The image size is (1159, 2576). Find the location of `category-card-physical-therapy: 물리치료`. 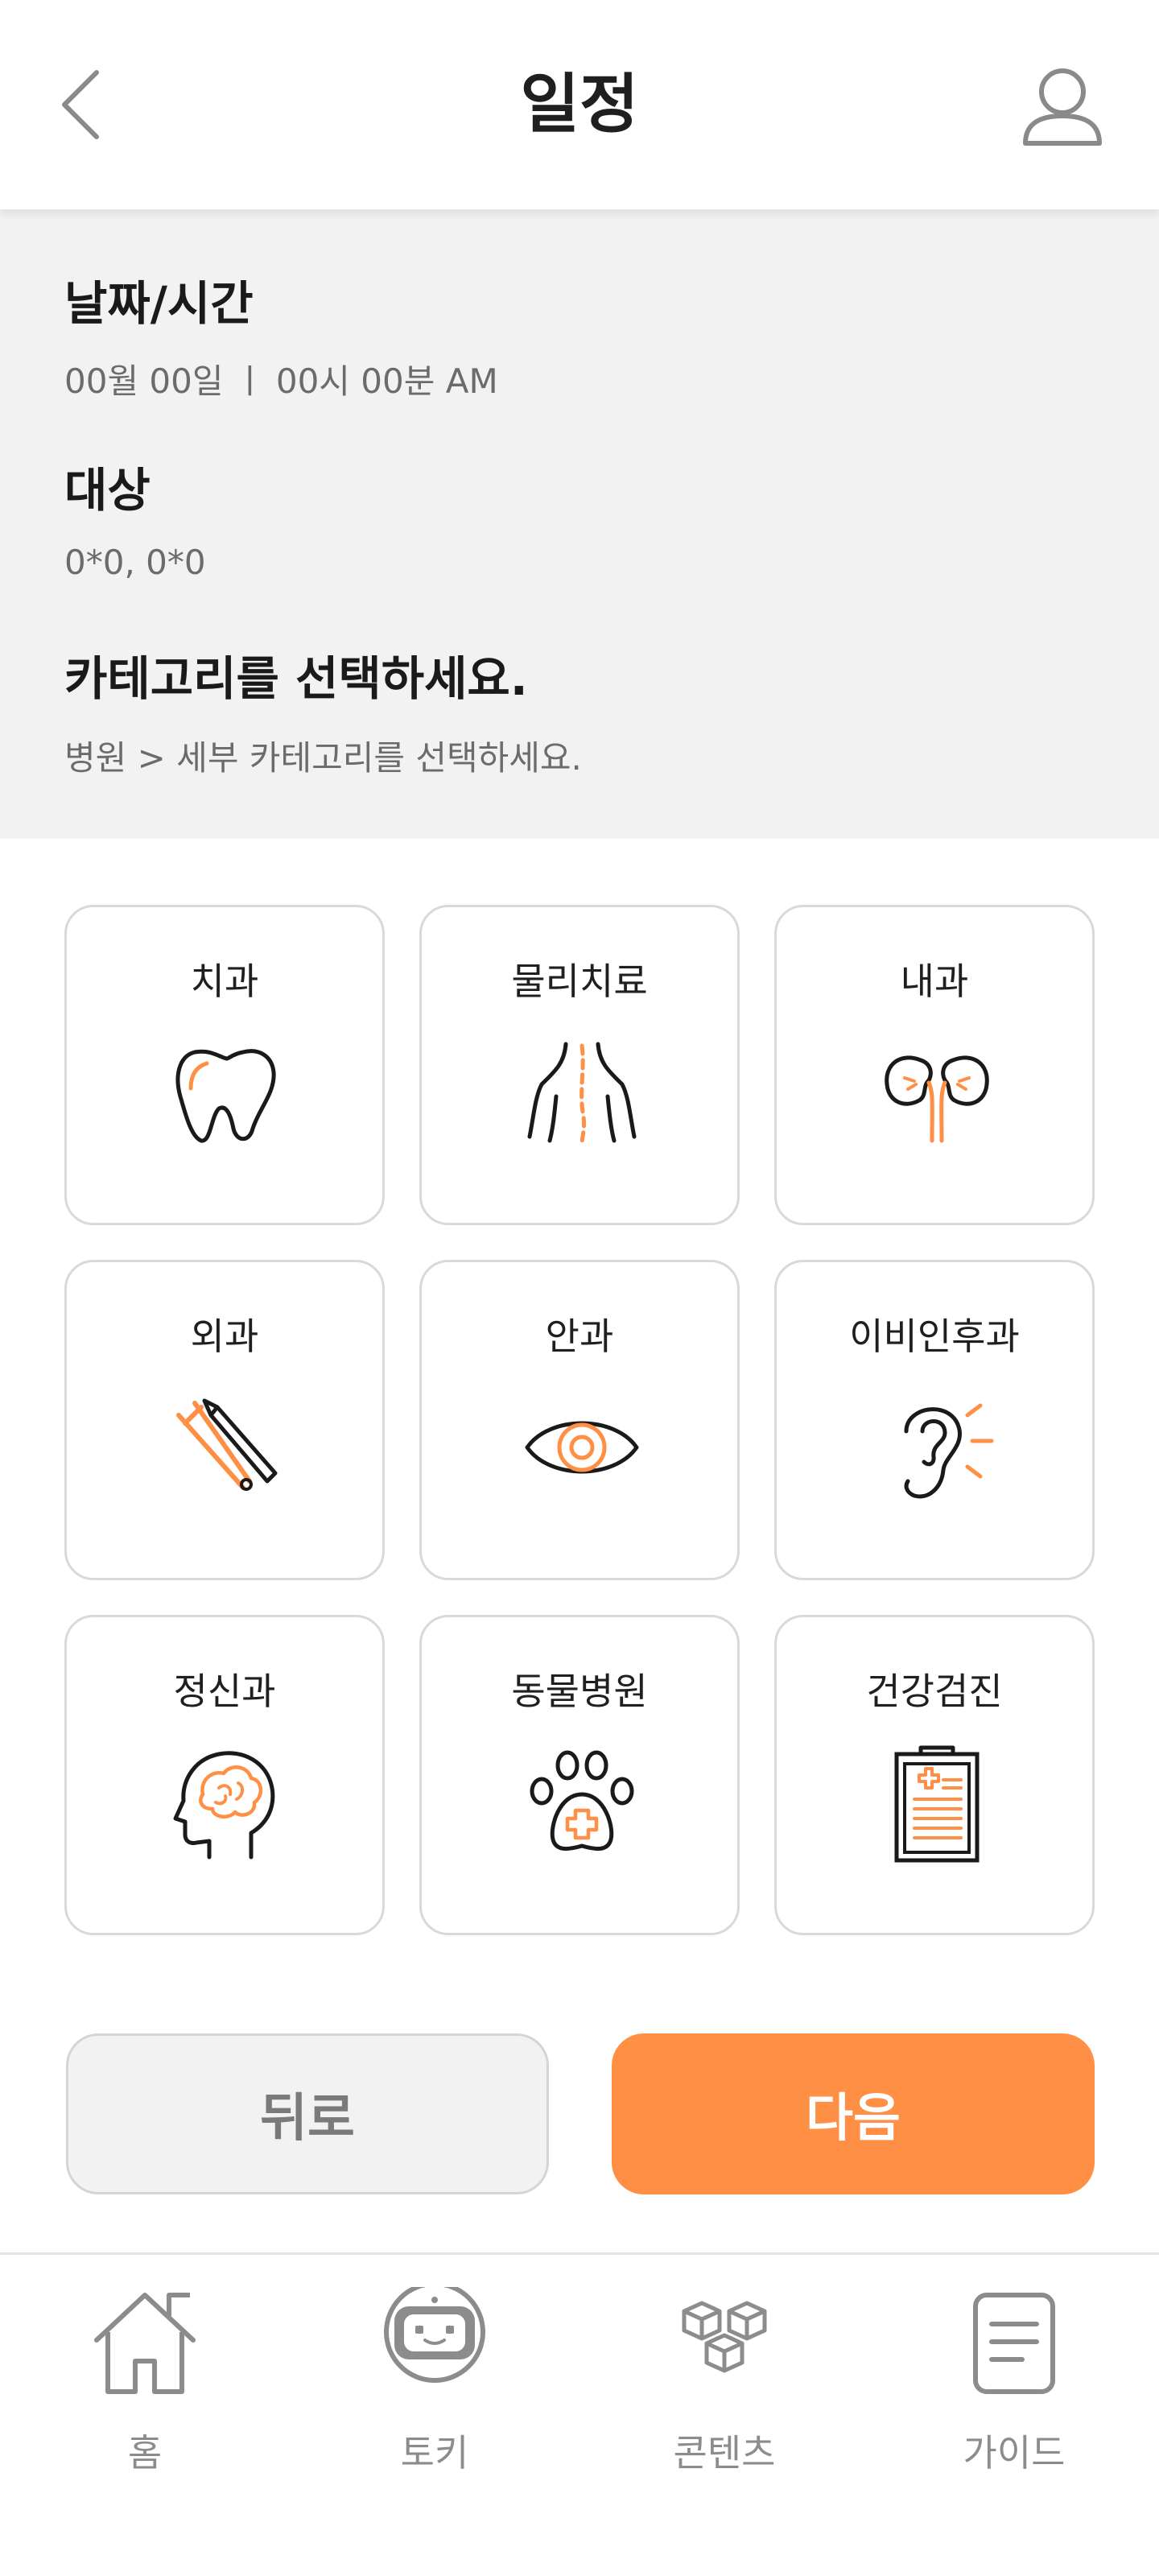

category-card-physical-therapy: 물리치료 is located at coordinates (579, 1065).